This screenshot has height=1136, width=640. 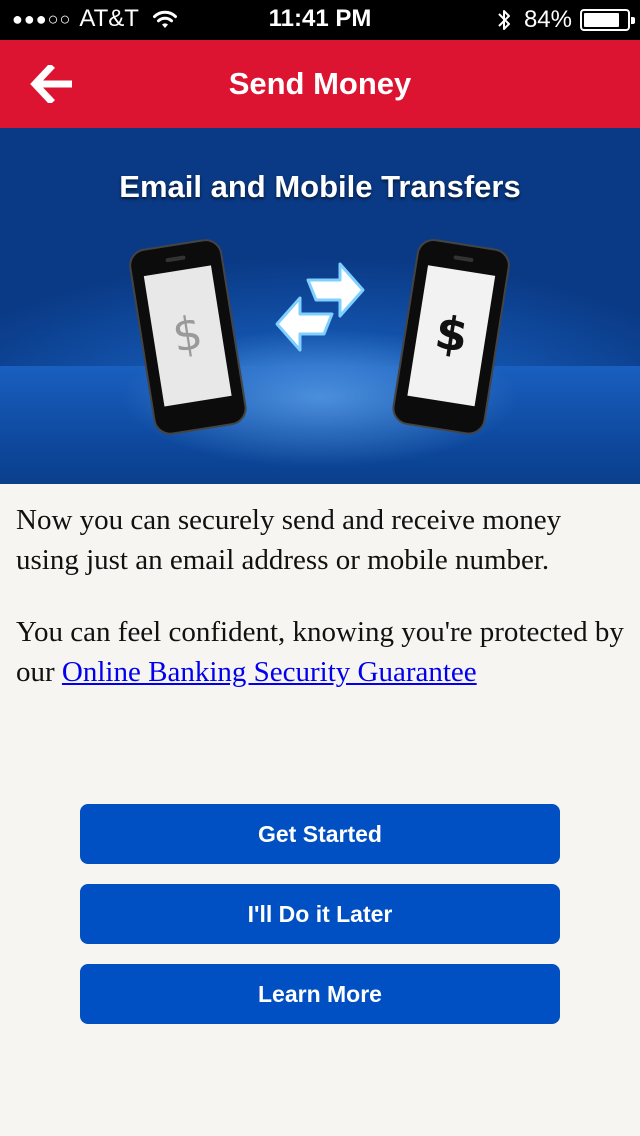 What do you see at coordinates (602, 20) in the screenshot?
I see `battery-fill` at bounding box center [602, 20].